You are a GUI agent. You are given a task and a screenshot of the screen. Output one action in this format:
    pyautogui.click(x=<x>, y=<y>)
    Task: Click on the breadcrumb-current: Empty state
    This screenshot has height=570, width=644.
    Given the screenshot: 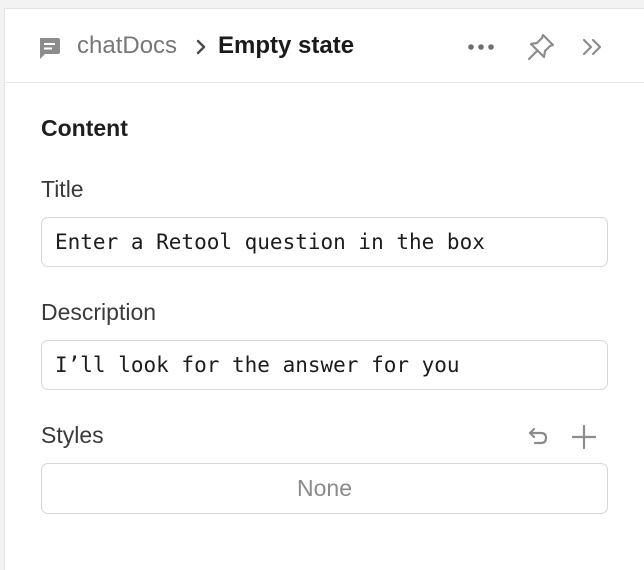 What is the action you would take?
    pyautogui.click(x=286, y=45)
    